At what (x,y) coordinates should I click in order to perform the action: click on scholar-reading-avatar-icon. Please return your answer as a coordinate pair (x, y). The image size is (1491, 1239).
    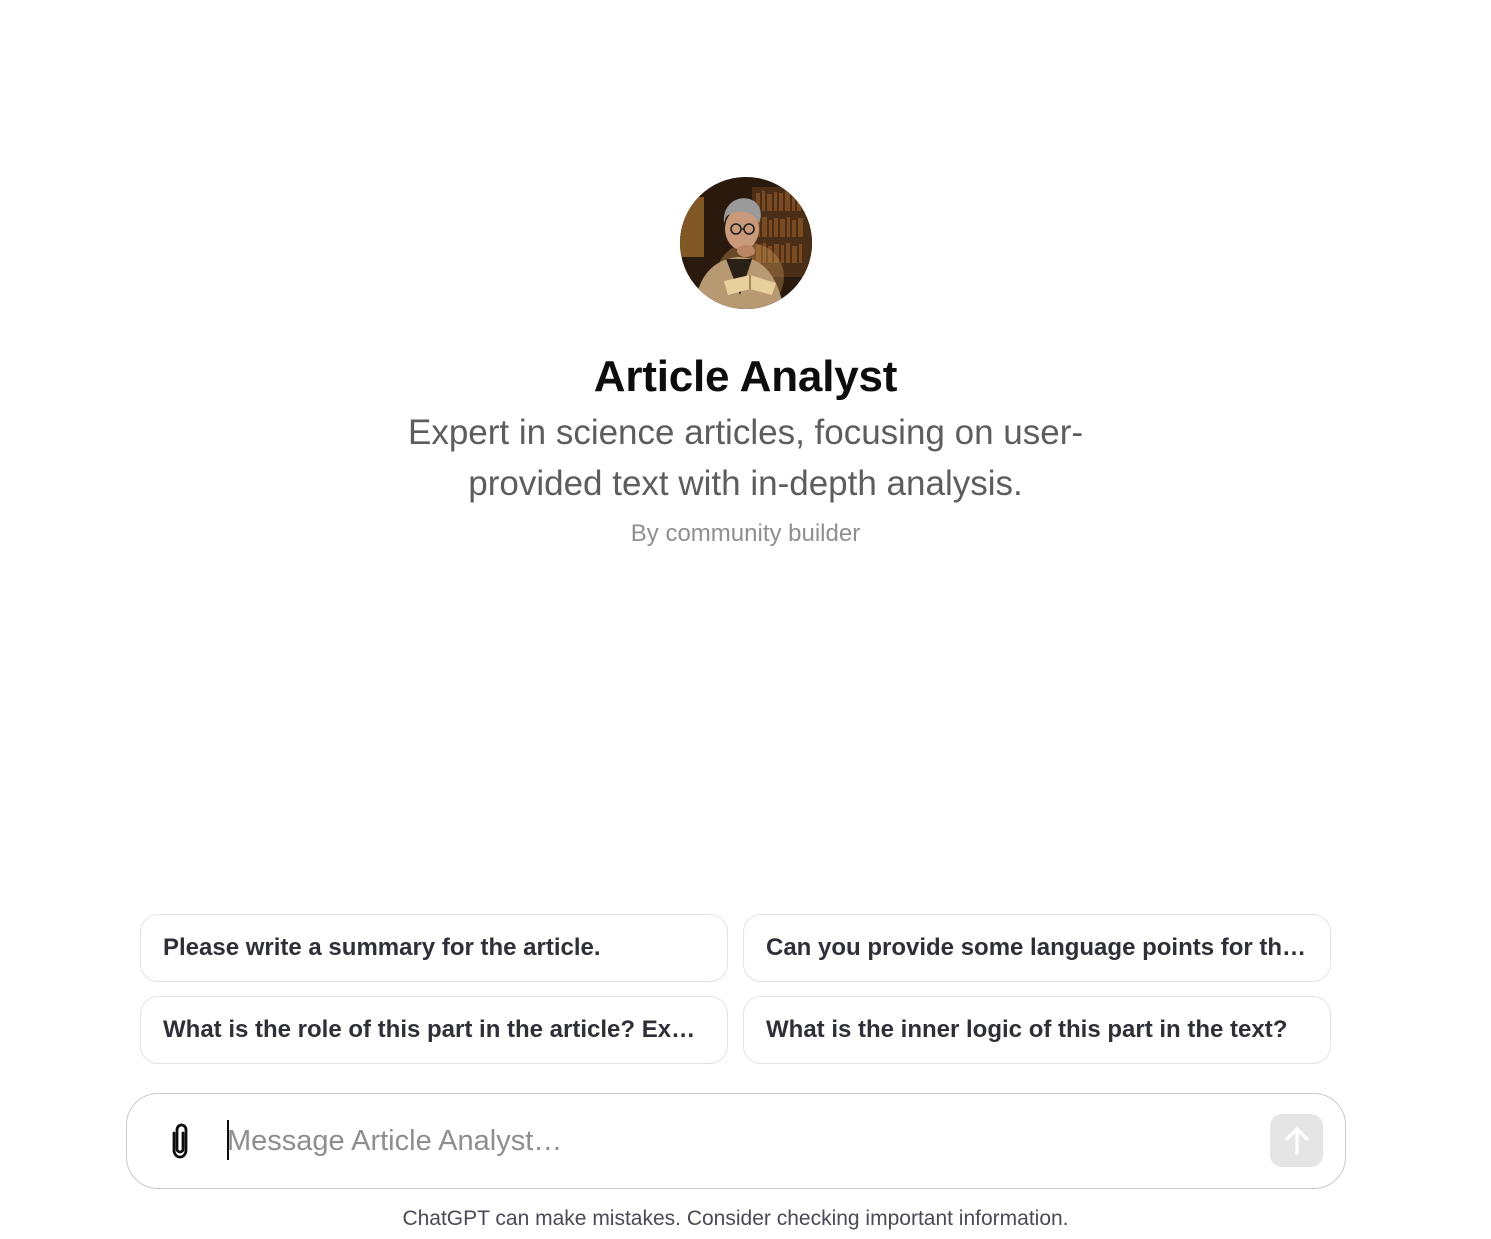
    Looking at the image, I should click on (745, 243).